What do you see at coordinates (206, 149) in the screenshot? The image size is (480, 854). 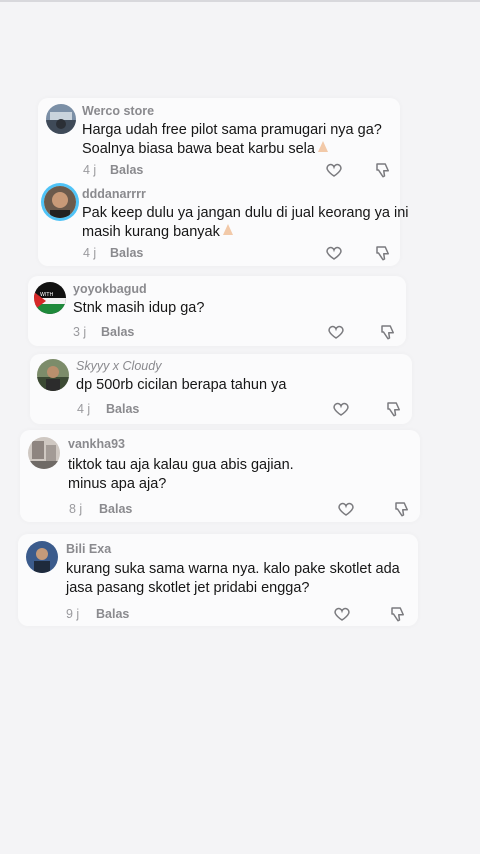 I see `comment-text-line: Soalnya biasa bawa beat karbu sela` at bounding box center [206, 149].